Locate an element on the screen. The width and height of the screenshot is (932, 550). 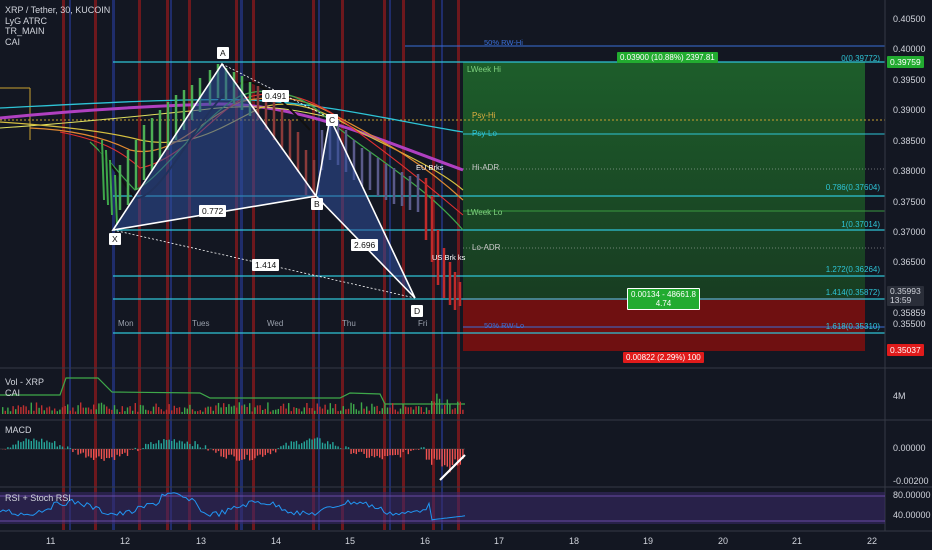
volume-sub: CAI is located at coordinates (24, 393).